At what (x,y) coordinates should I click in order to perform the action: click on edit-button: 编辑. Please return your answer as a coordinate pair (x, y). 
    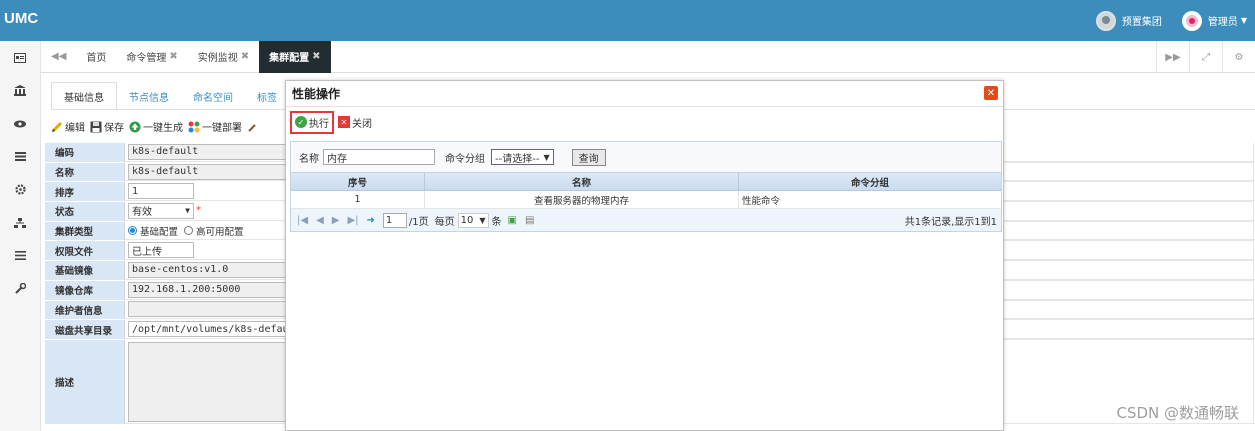
    Looking at the image, I should click on (68, 126).